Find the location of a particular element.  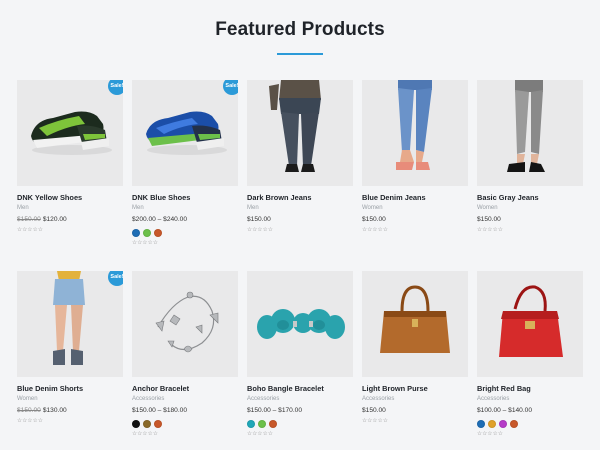

product-name: Bright Red Bag is located at coordinates (530, 389).